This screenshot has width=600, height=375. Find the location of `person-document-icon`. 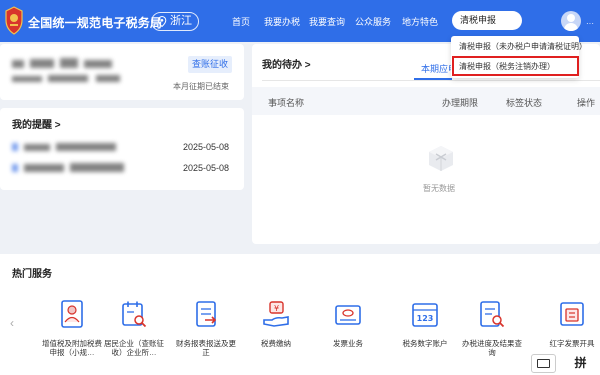

person-document-icon is located at coordinates (72, 314).